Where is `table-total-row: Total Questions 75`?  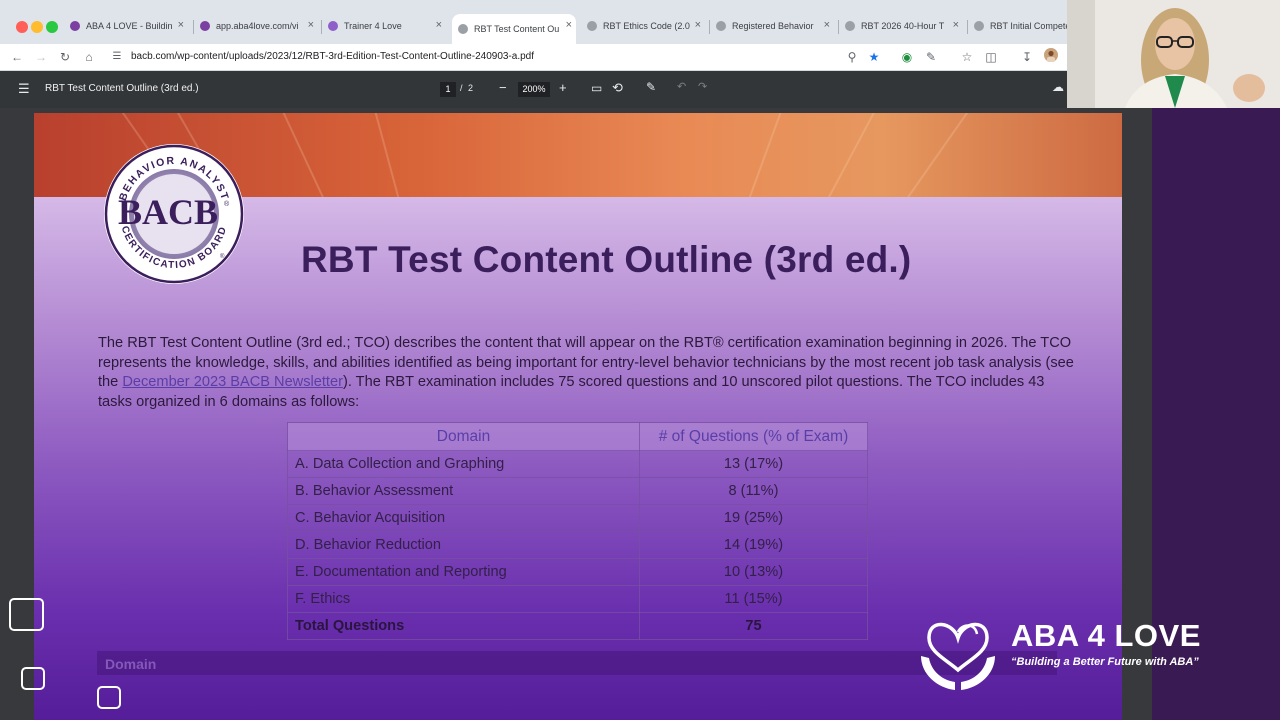
table-total-row: Total Questions 75 is located at coordinates (577, 626).